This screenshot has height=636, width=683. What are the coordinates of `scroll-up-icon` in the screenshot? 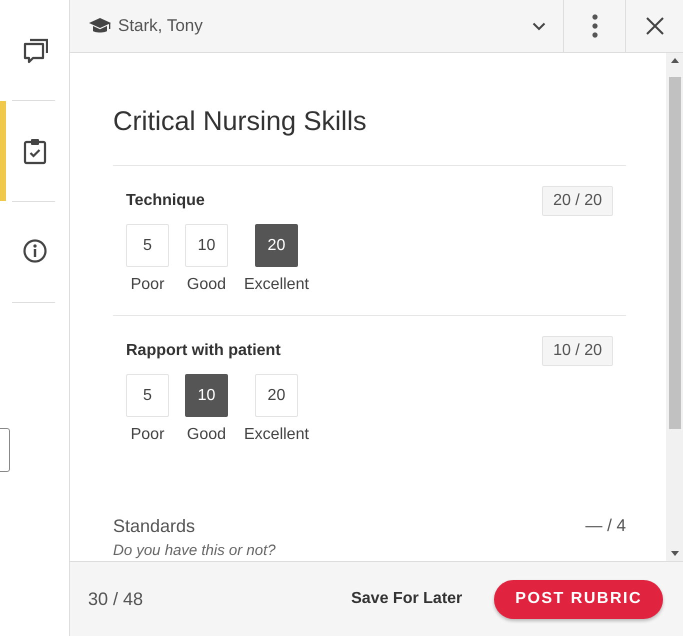 It's located at (674, 60).